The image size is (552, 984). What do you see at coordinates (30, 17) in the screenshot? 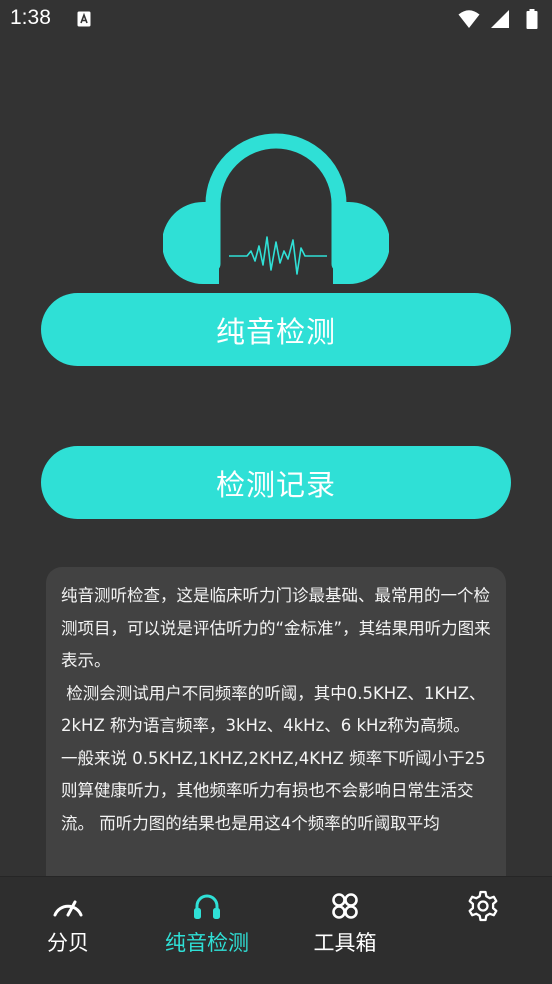
I see `status-time: 1:38` at bounding box center [30, 17].